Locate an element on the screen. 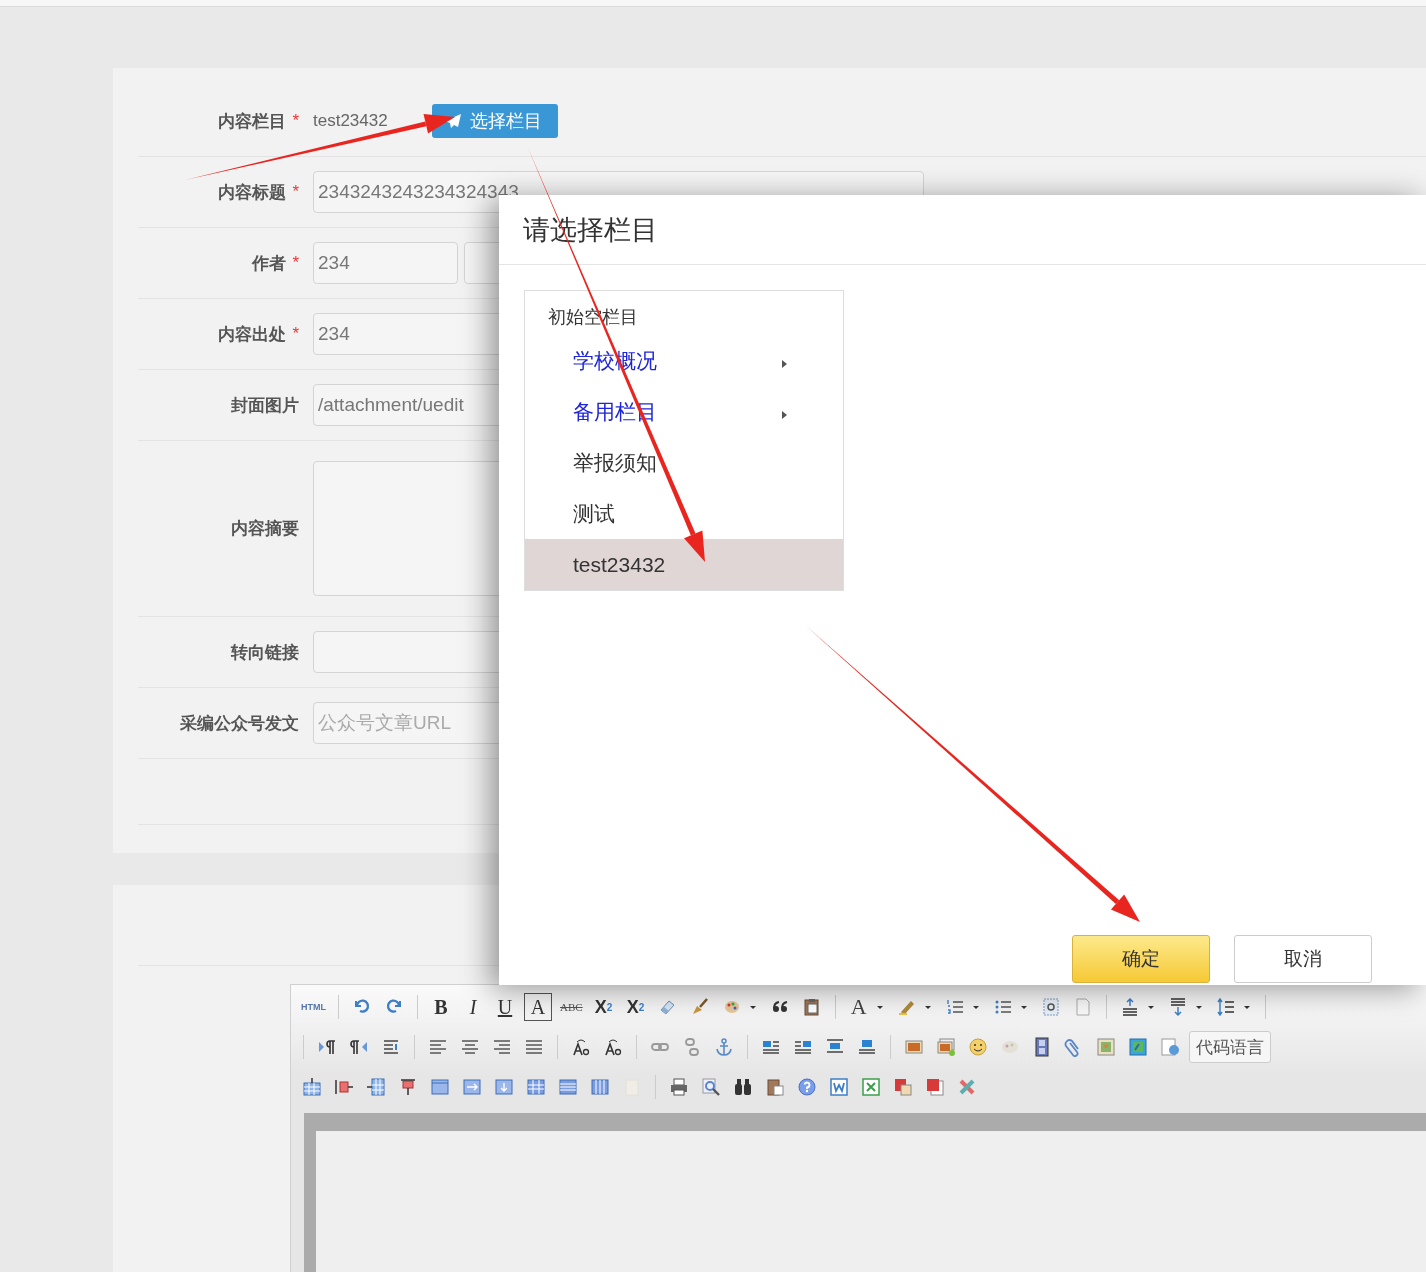 The image size is (1426, 1272). format-button: I is located at coordinates (473, 1007).